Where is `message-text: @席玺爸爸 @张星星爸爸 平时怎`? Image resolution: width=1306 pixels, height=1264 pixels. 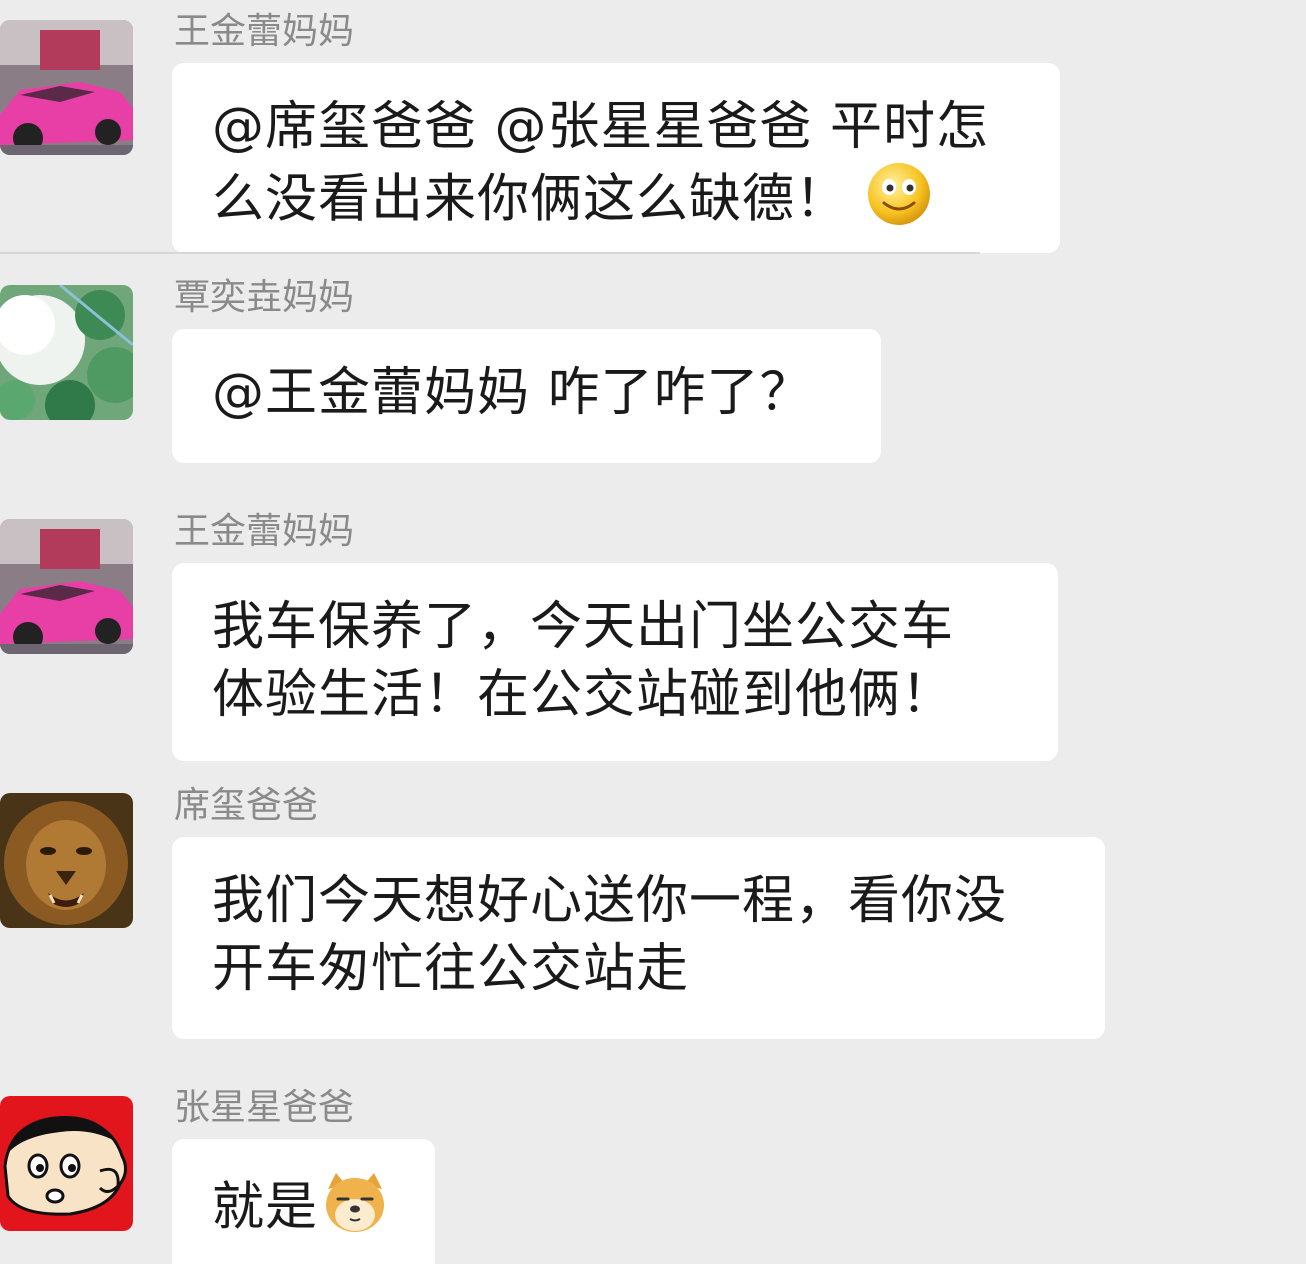
message-text: @席玺爸爸 @张星星爸爸 平时怎 is located at coordinates (601, 127).